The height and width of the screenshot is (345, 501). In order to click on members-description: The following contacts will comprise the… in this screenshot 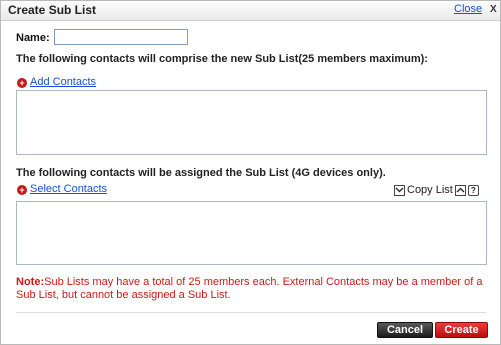, I will do `click(222, 59)`.